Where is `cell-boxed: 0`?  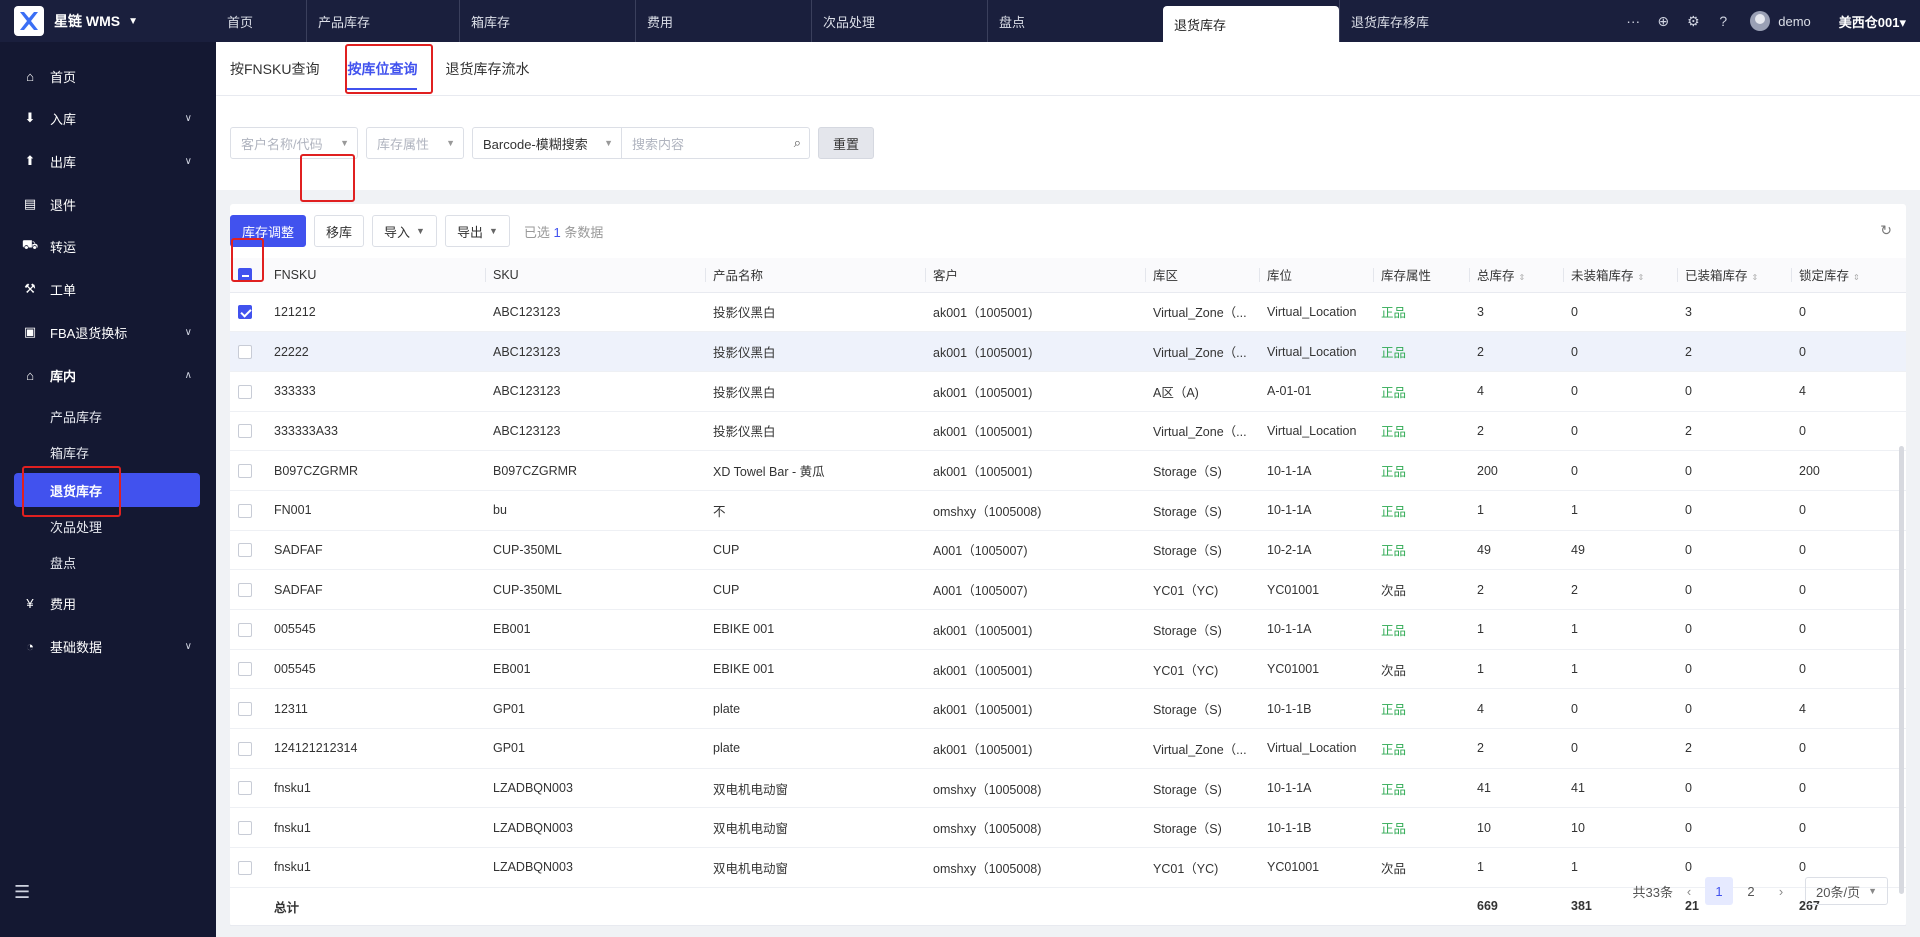
cell-boxed: 0 is located at coordinates (1734, 709).